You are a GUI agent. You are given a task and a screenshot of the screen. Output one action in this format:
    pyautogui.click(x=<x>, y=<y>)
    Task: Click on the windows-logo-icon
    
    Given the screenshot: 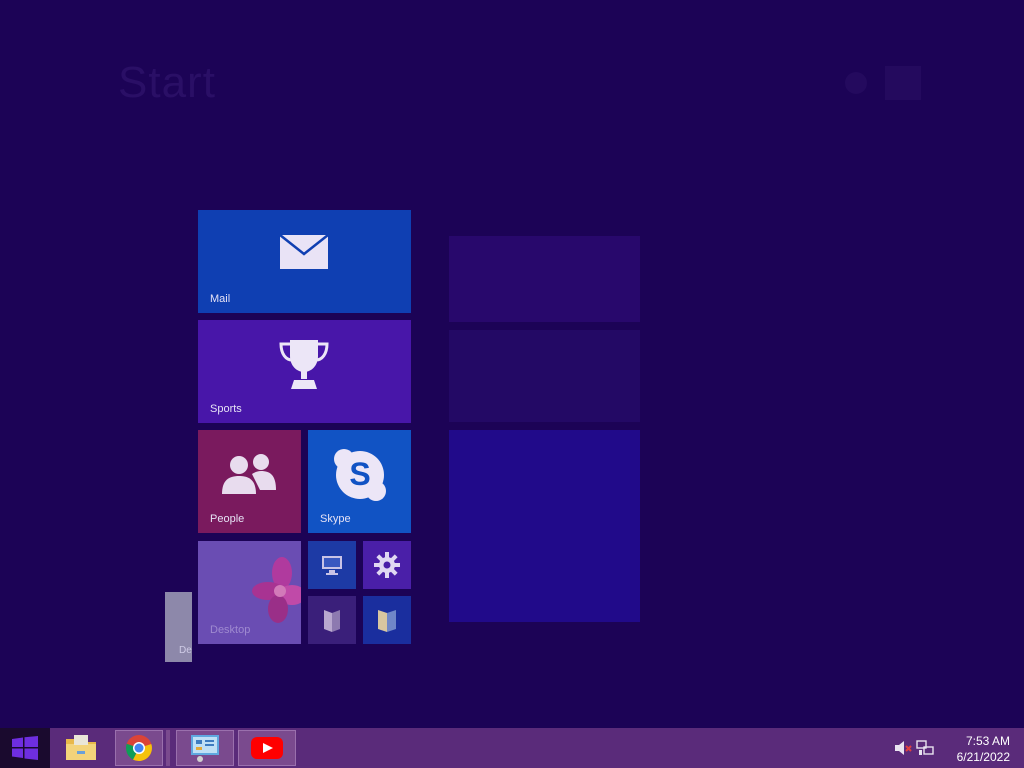 What is the action you would take?
    pyautogui.click(x=25, y=748)
    